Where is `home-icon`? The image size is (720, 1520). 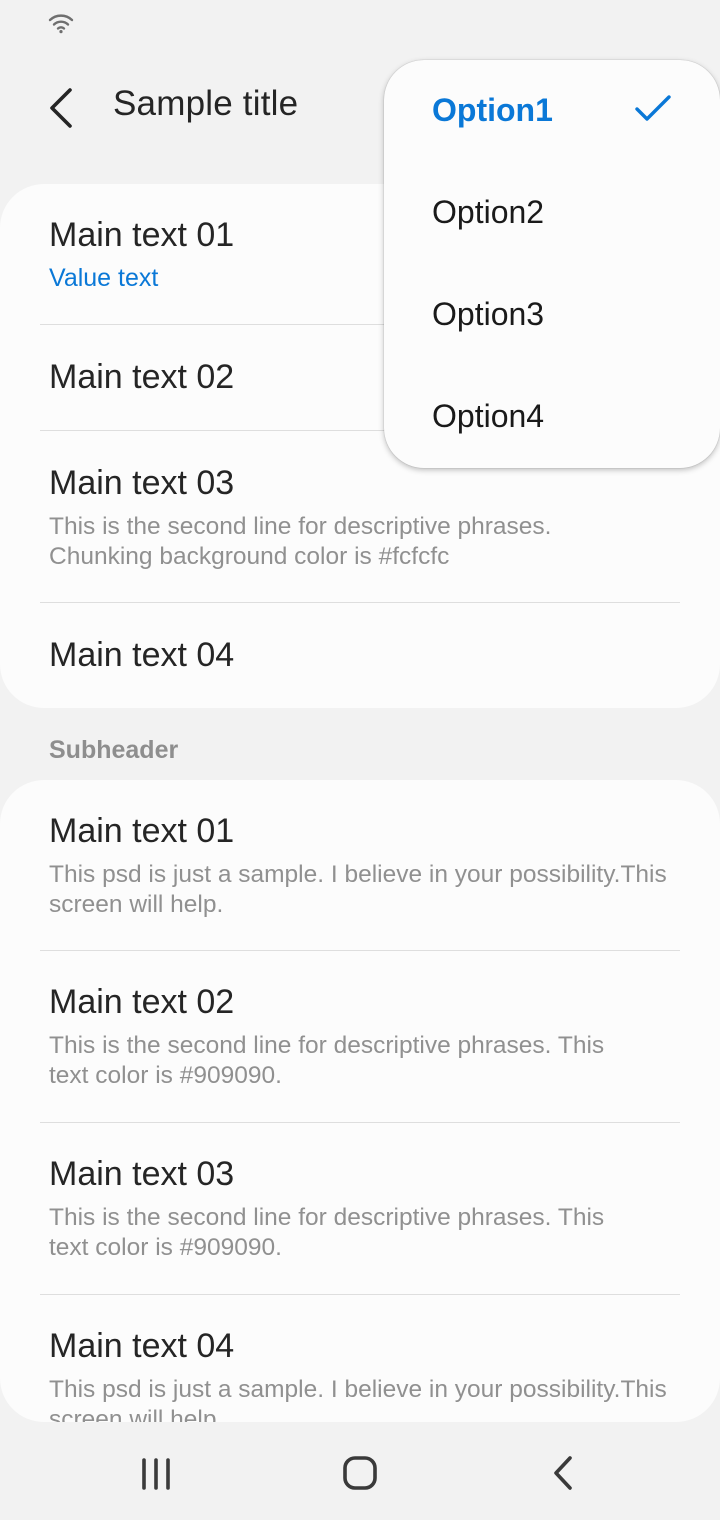 home-icon is located at coordinates (360, 1474).